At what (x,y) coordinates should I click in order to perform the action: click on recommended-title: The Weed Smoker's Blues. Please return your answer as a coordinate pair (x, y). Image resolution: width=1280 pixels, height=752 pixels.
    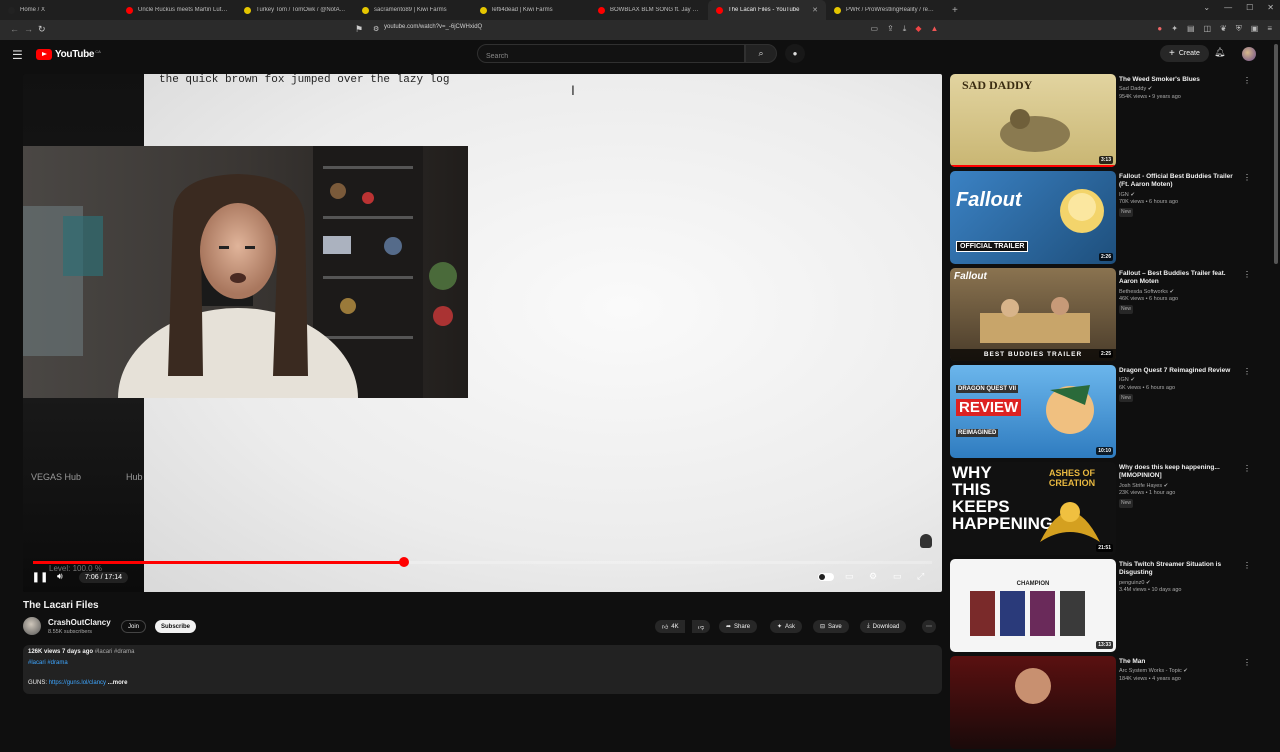
    Looking at the image, I should click on (1179, 80).